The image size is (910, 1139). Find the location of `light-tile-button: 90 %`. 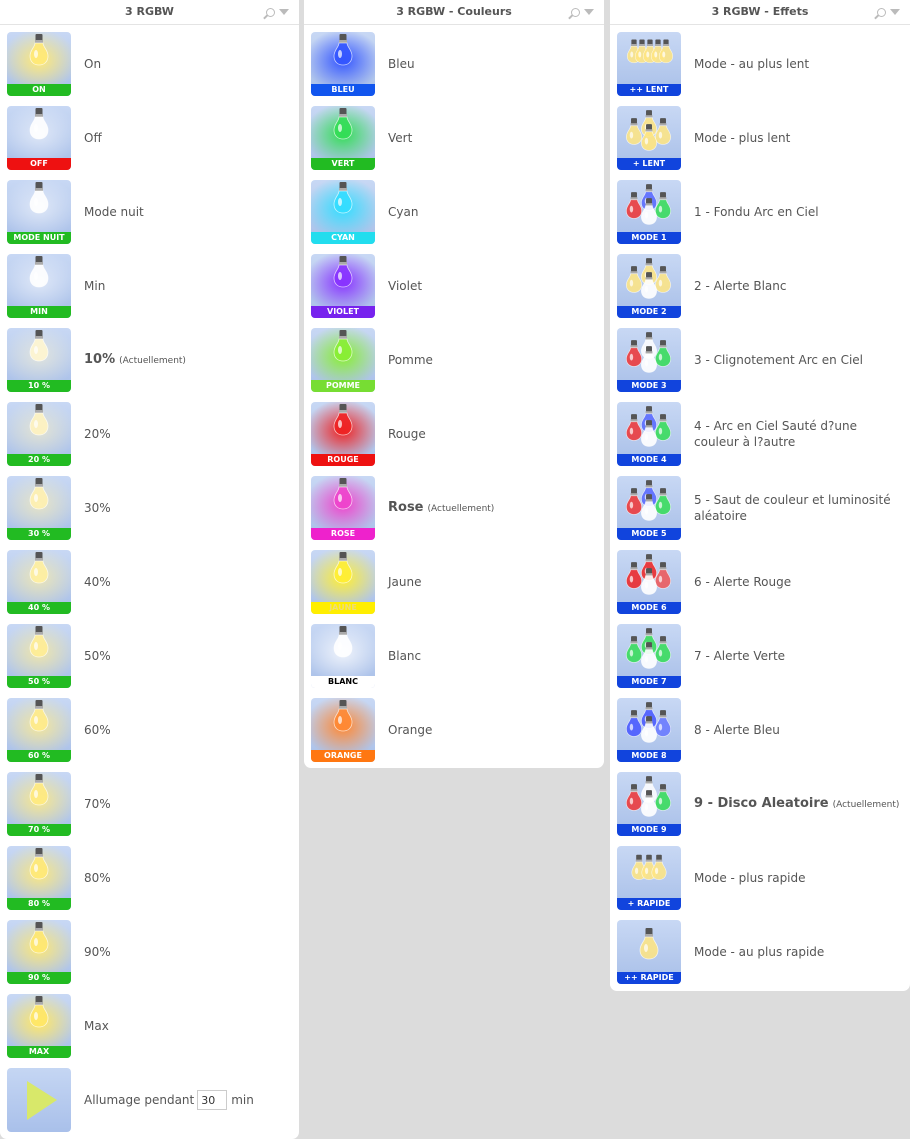

light-tile-button: 90 % is located at coordinates (39, 952).